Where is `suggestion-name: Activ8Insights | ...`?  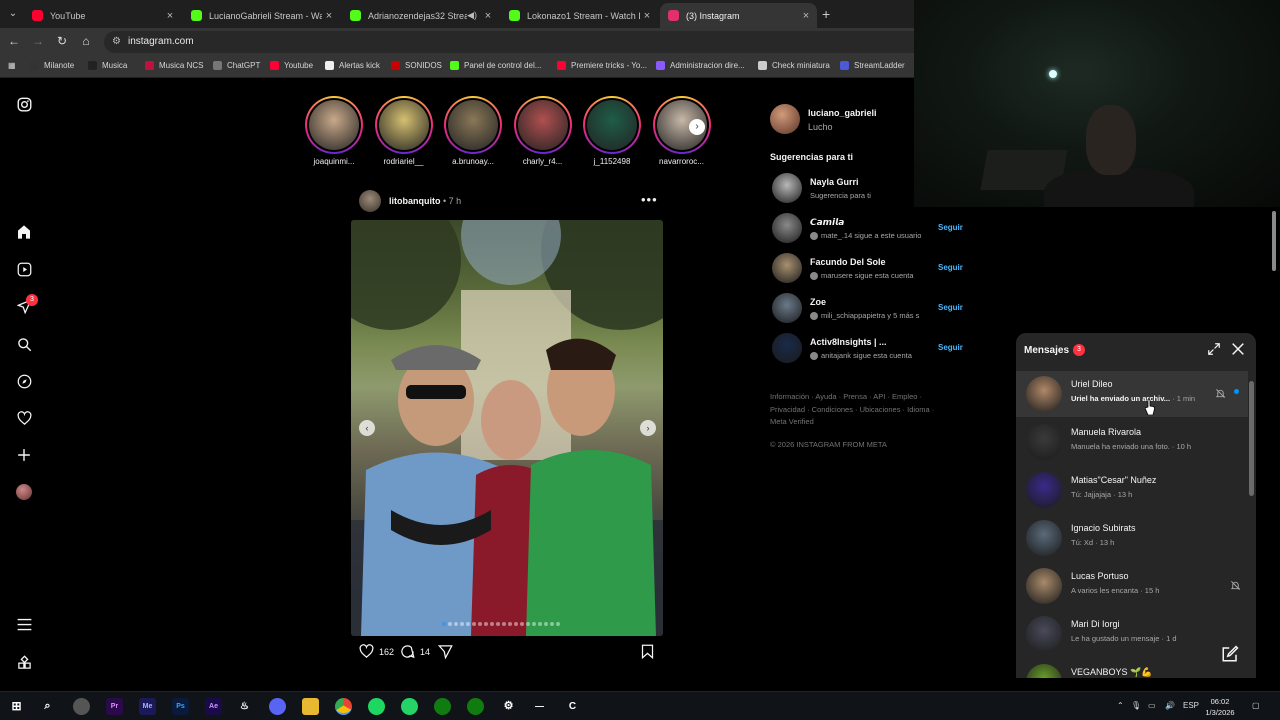
suggestion-name: Activ8Insights | ... is located at coordinates (848, 342).